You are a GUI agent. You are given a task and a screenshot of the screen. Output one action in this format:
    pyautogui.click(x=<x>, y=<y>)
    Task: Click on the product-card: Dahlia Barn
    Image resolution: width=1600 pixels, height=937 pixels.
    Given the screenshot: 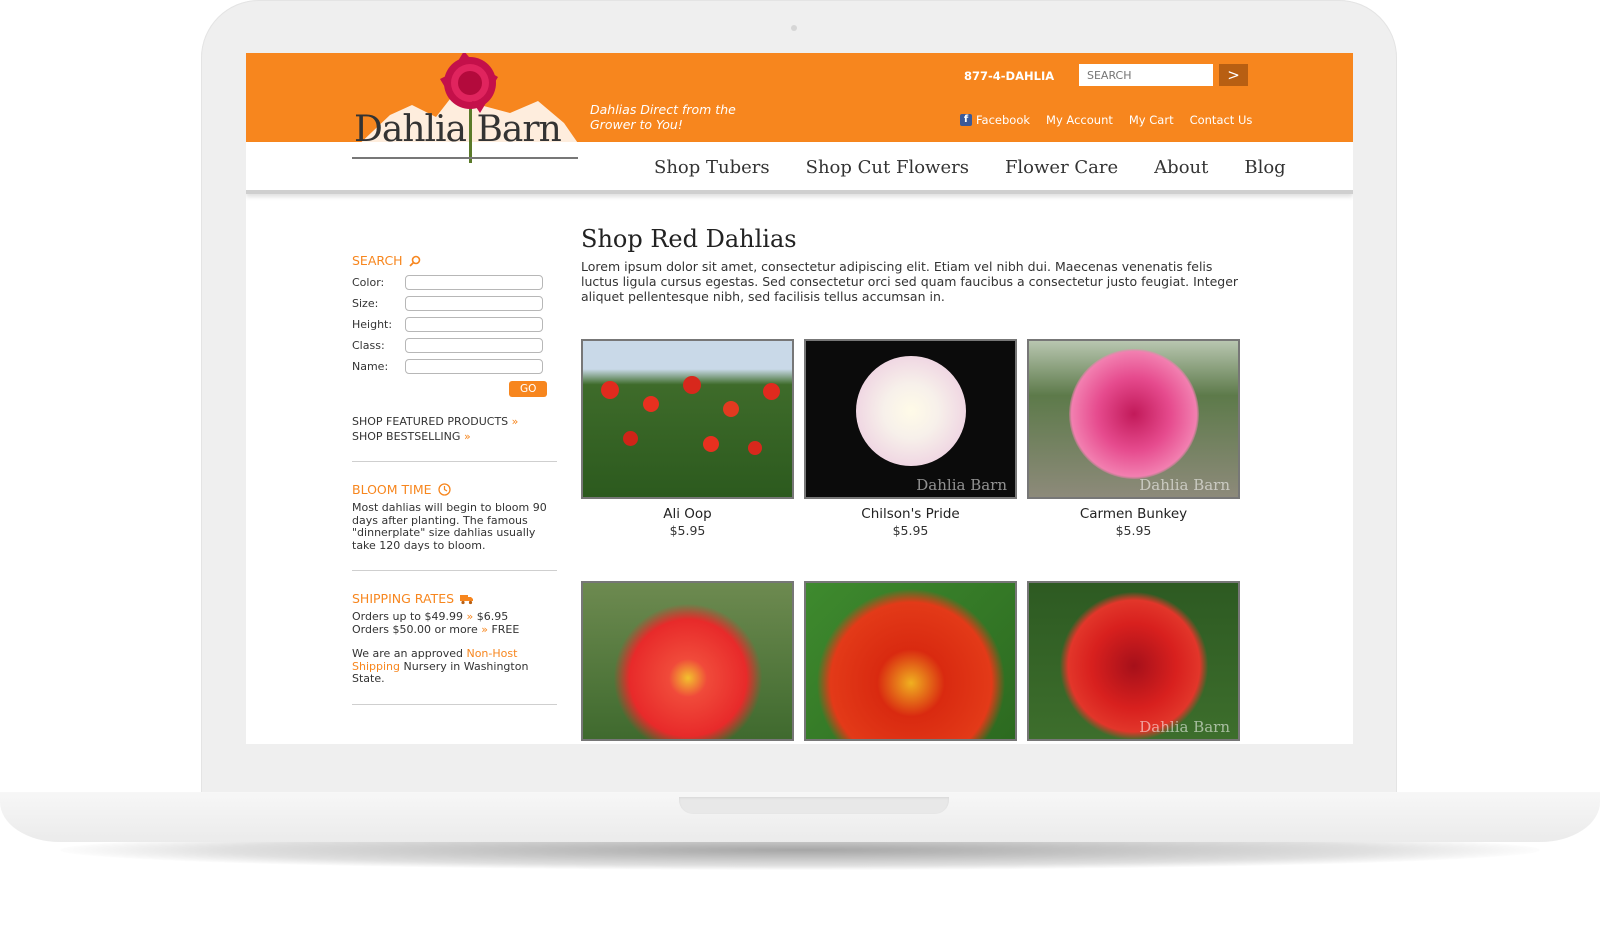 What is the action you would take?
    pyautogui.click(x=1133, y=661)
    